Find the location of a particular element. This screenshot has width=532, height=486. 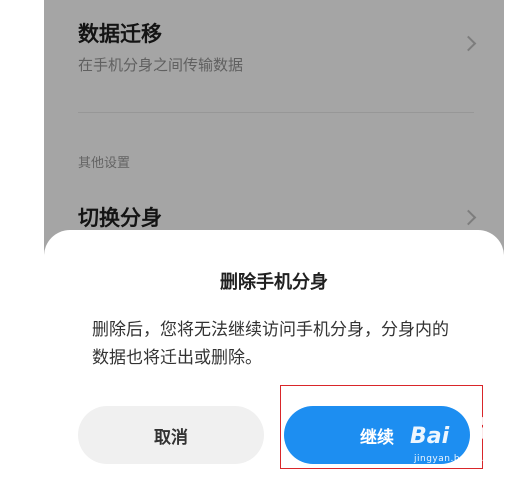

dialog-message: 删除后，您将无法继续访问手机分身，分身内的数据也将迁出或删除。 is located at coordinates (270, 344).